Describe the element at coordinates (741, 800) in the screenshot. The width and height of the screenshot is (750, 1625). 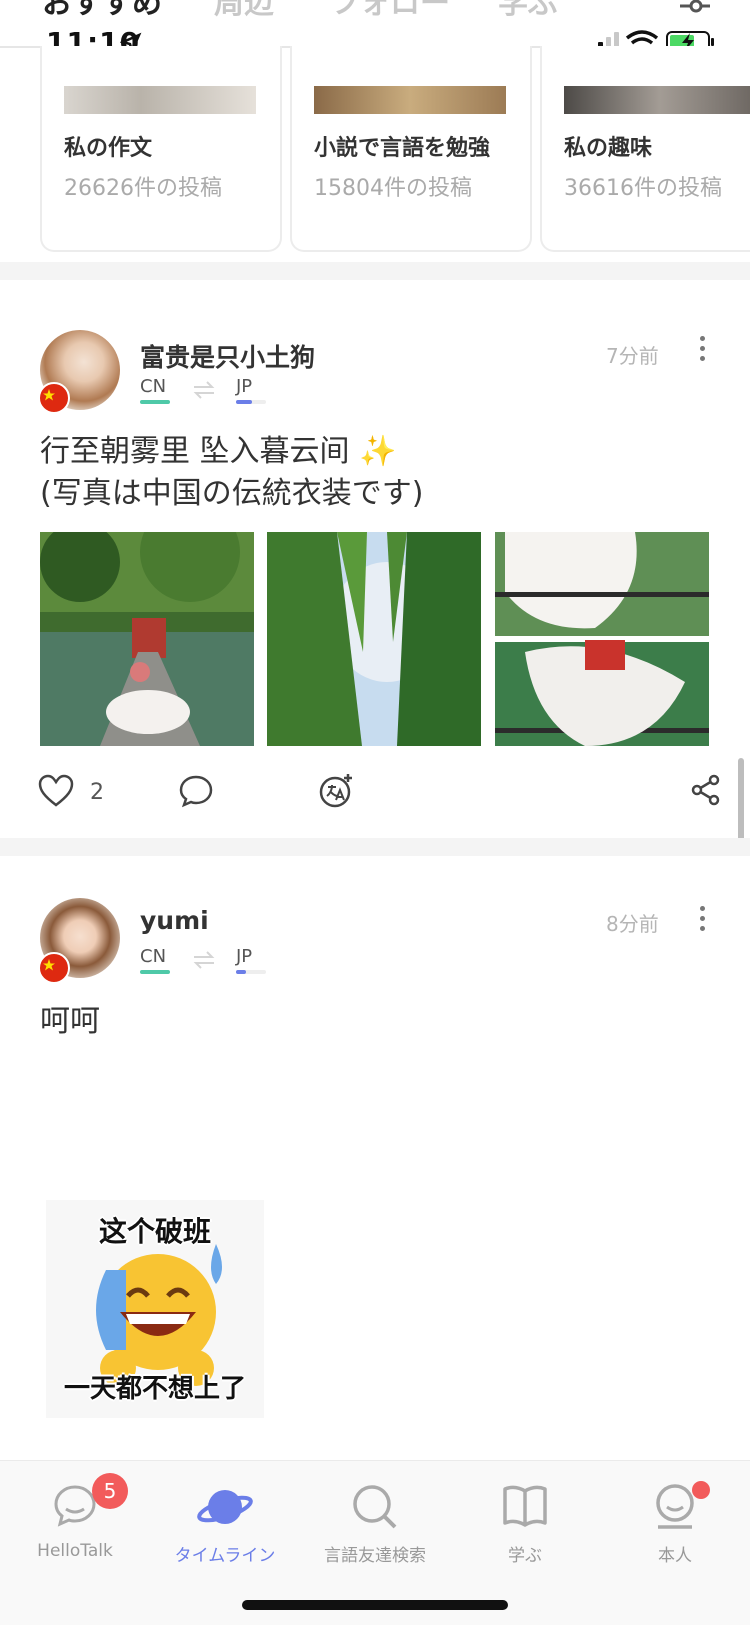
I see `scrollbar` at that location.